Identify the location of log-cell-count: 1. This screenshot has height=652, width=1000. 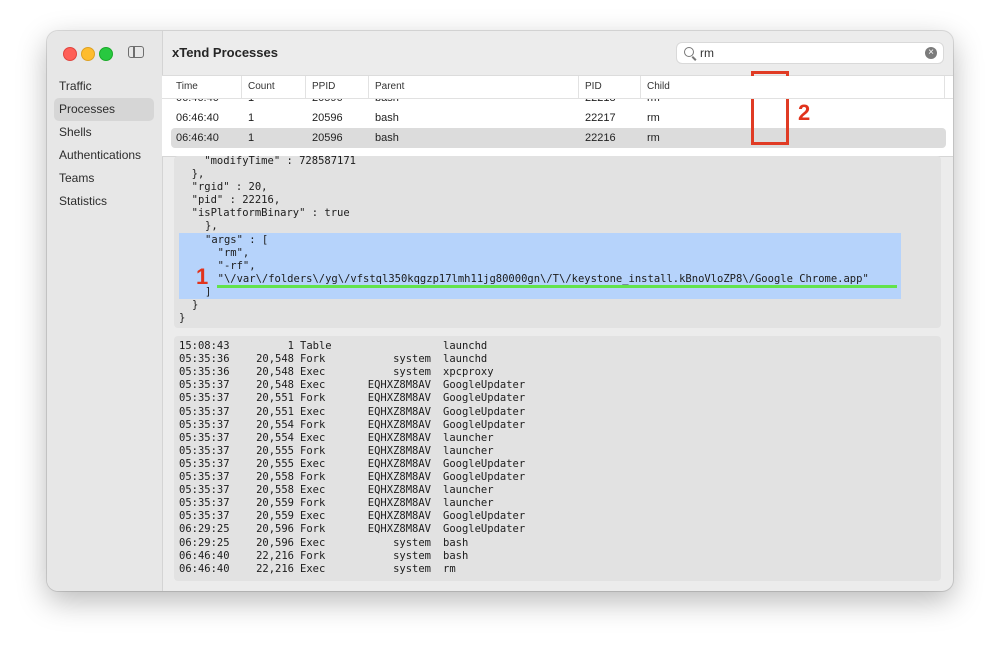
(290, 346).